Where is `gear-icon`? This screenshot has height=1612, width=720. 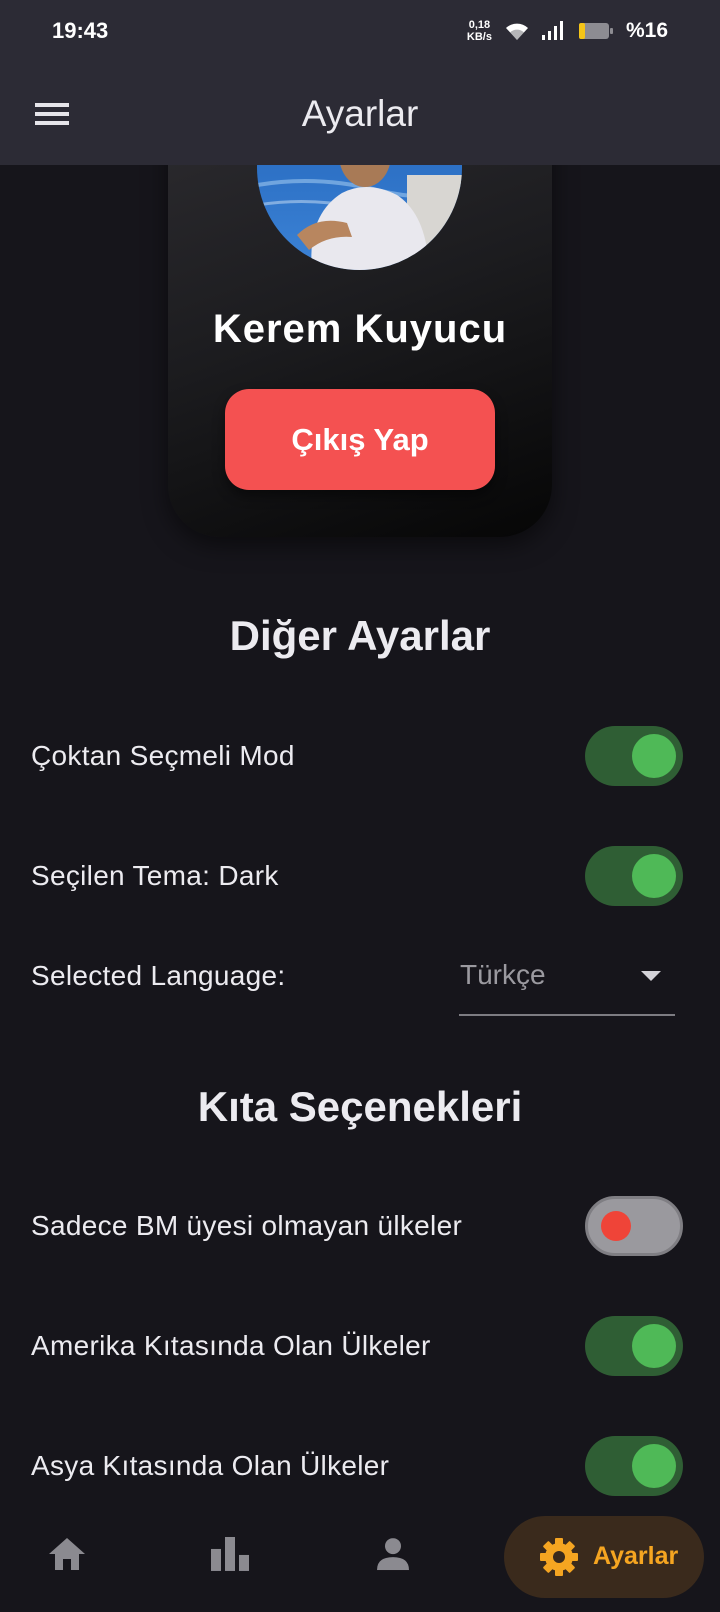 gear-icon is located at coordinates (559, 1557).